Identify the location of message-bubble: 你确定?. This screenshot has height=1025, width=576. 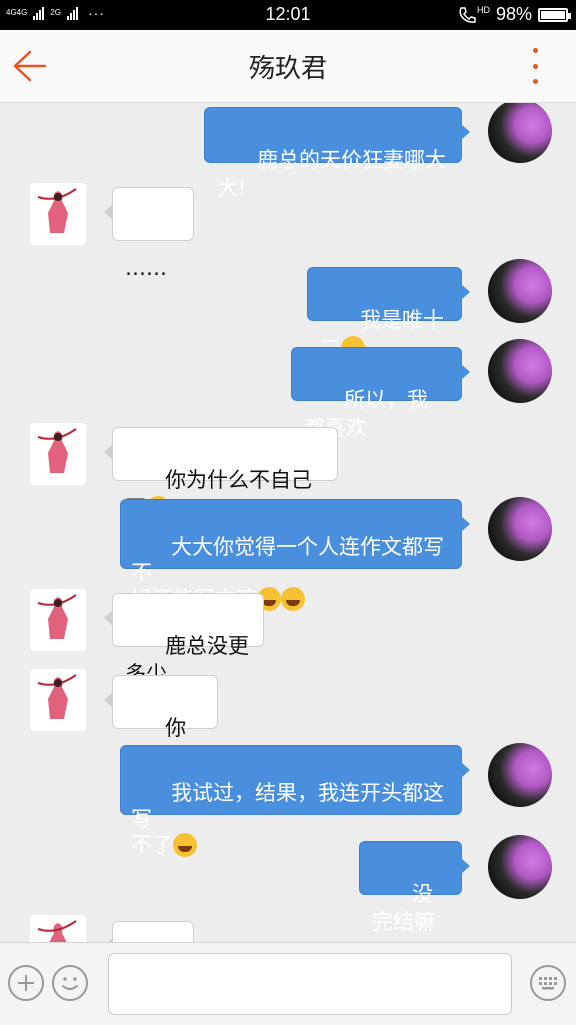
(161, 721).